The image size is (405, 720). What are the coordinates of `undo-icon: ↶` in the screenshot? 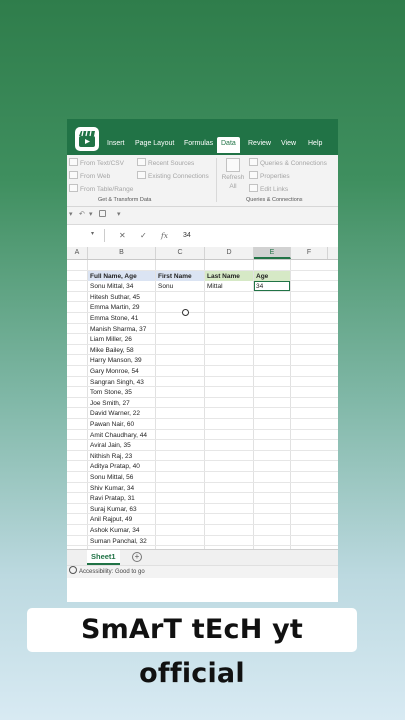 It's located at (82, 214).